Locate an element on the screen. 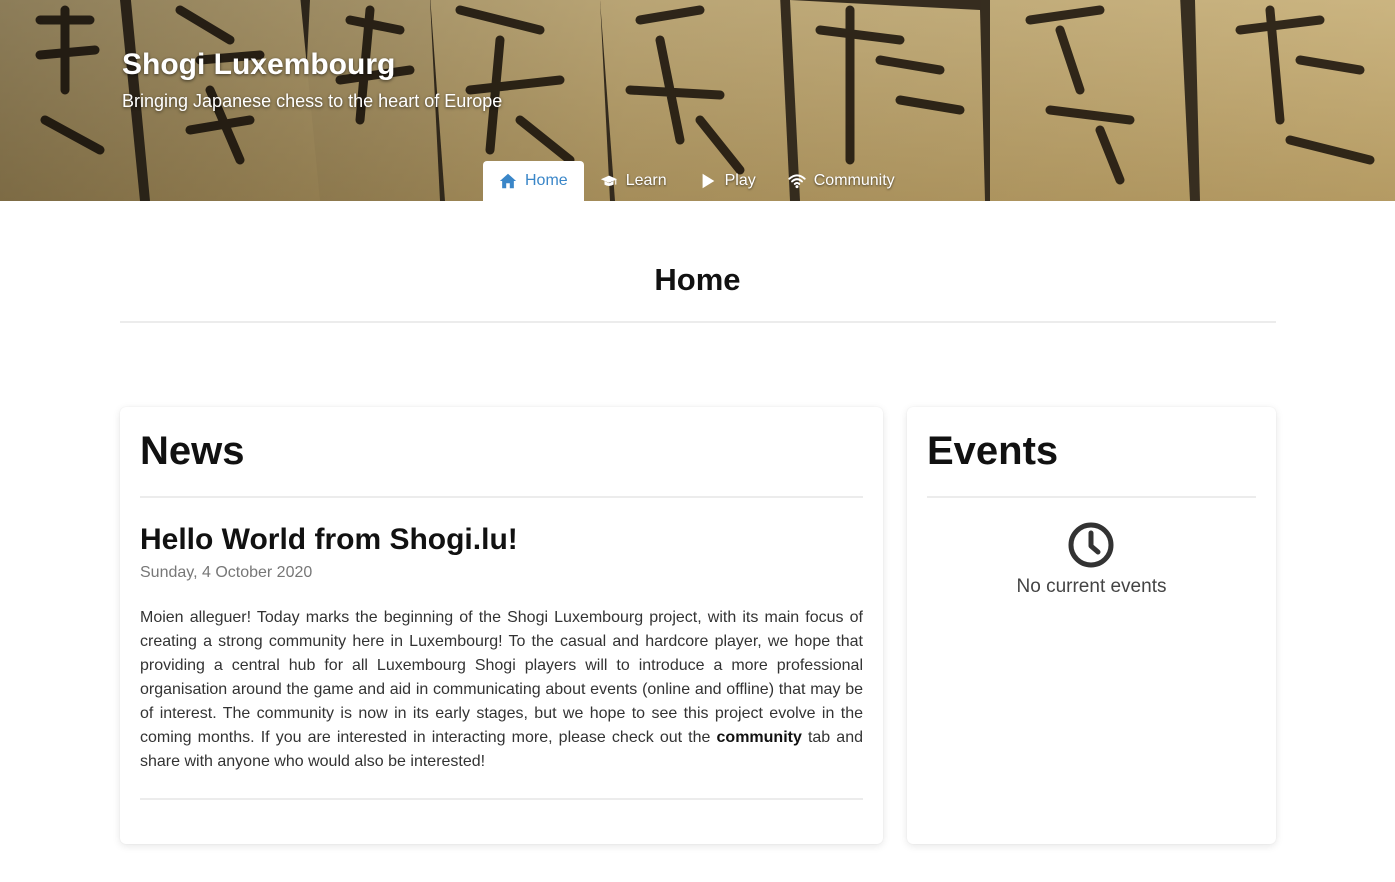 The height and width of the screenshot is (882, 1395). tab-home: Home is located at coordinates (533, 181).